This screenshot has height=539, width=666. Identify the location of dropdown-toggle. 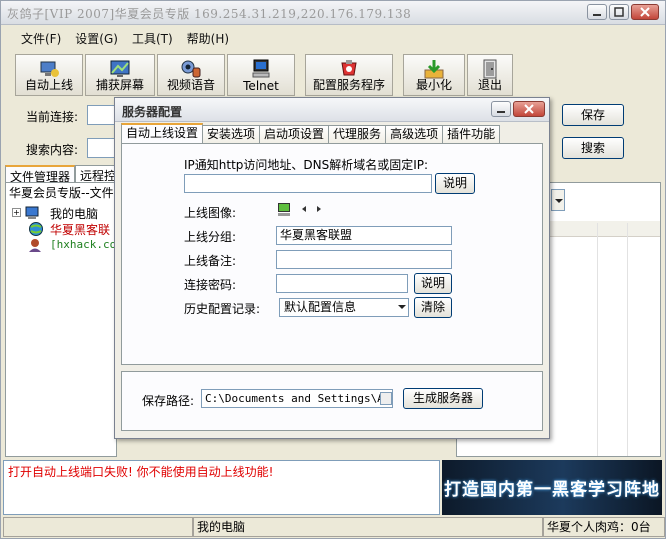
(558, 200).